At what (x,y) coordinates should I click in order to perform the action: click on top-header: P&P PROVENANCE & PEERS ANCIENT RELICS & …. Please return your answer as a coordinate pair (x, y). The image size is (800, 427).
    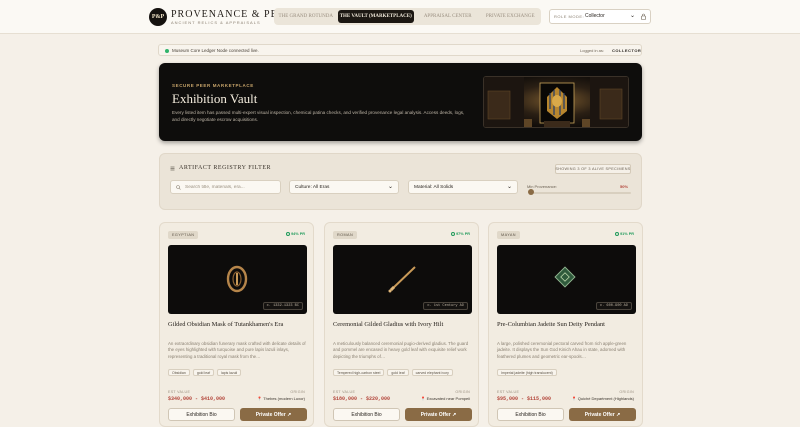
    Looking at the image, I should click on (400, 17).